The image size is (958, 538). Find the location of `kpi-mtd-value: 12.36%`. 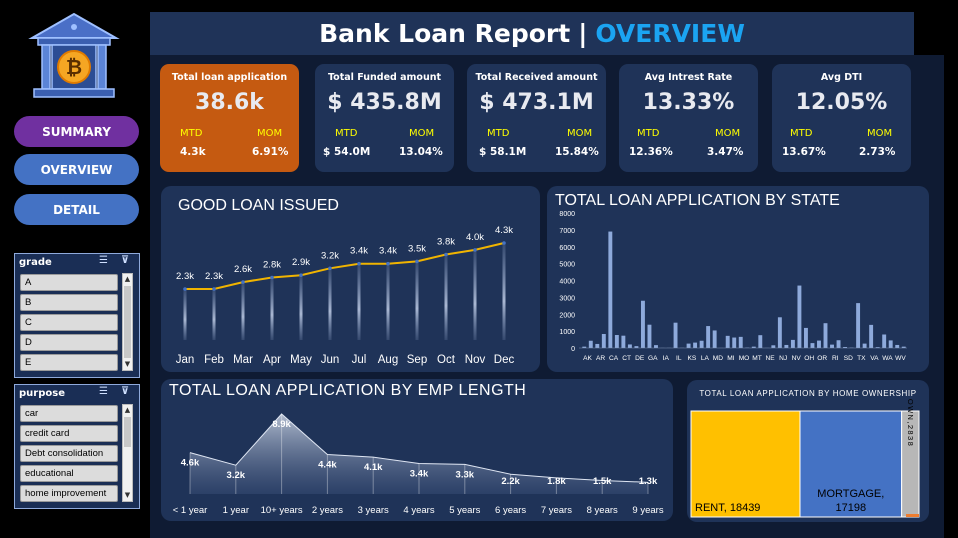

kpi-mtd-value: 12.36% is located at coordinates (651, 152).